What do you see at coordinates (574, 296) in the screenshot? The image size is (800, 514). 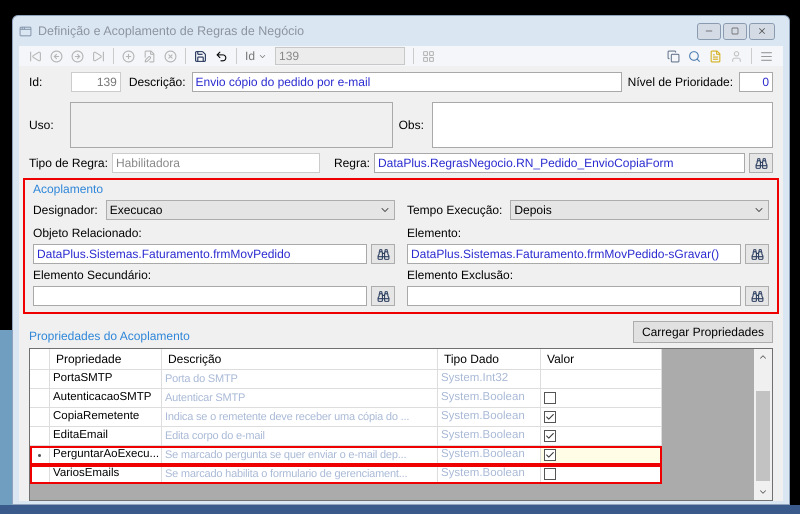 I see `exclusion-element-field` at bounding box center [574, 296].